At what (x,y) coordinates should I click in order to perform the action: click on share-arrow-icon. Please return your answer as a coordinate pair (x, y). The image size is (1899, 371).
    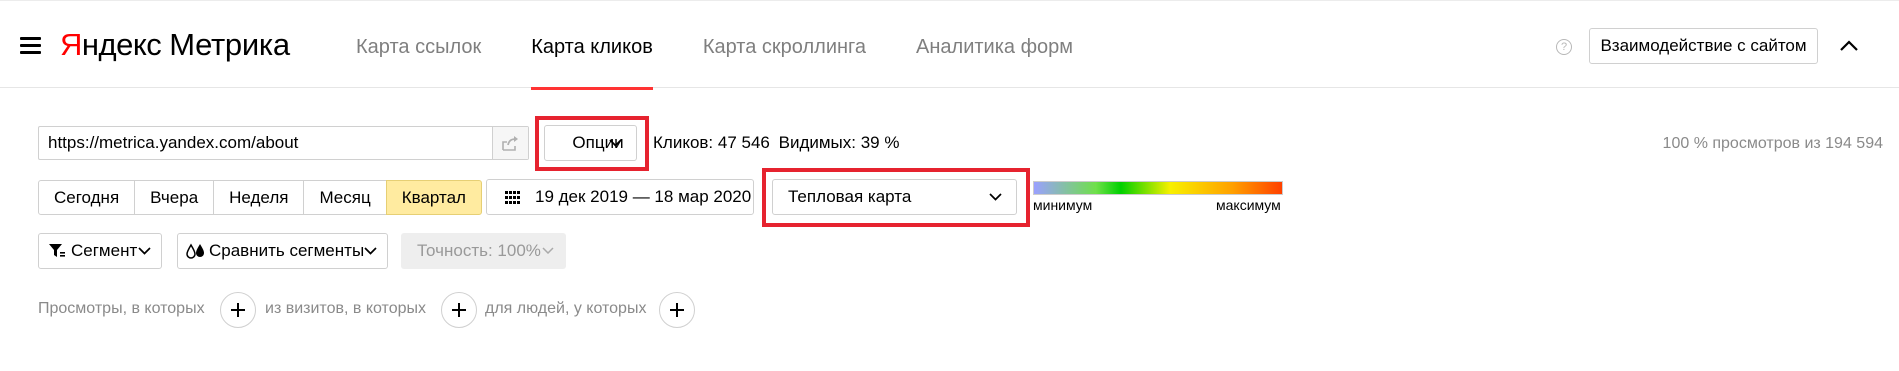
    Looking at the image, I should click on (509, 143).